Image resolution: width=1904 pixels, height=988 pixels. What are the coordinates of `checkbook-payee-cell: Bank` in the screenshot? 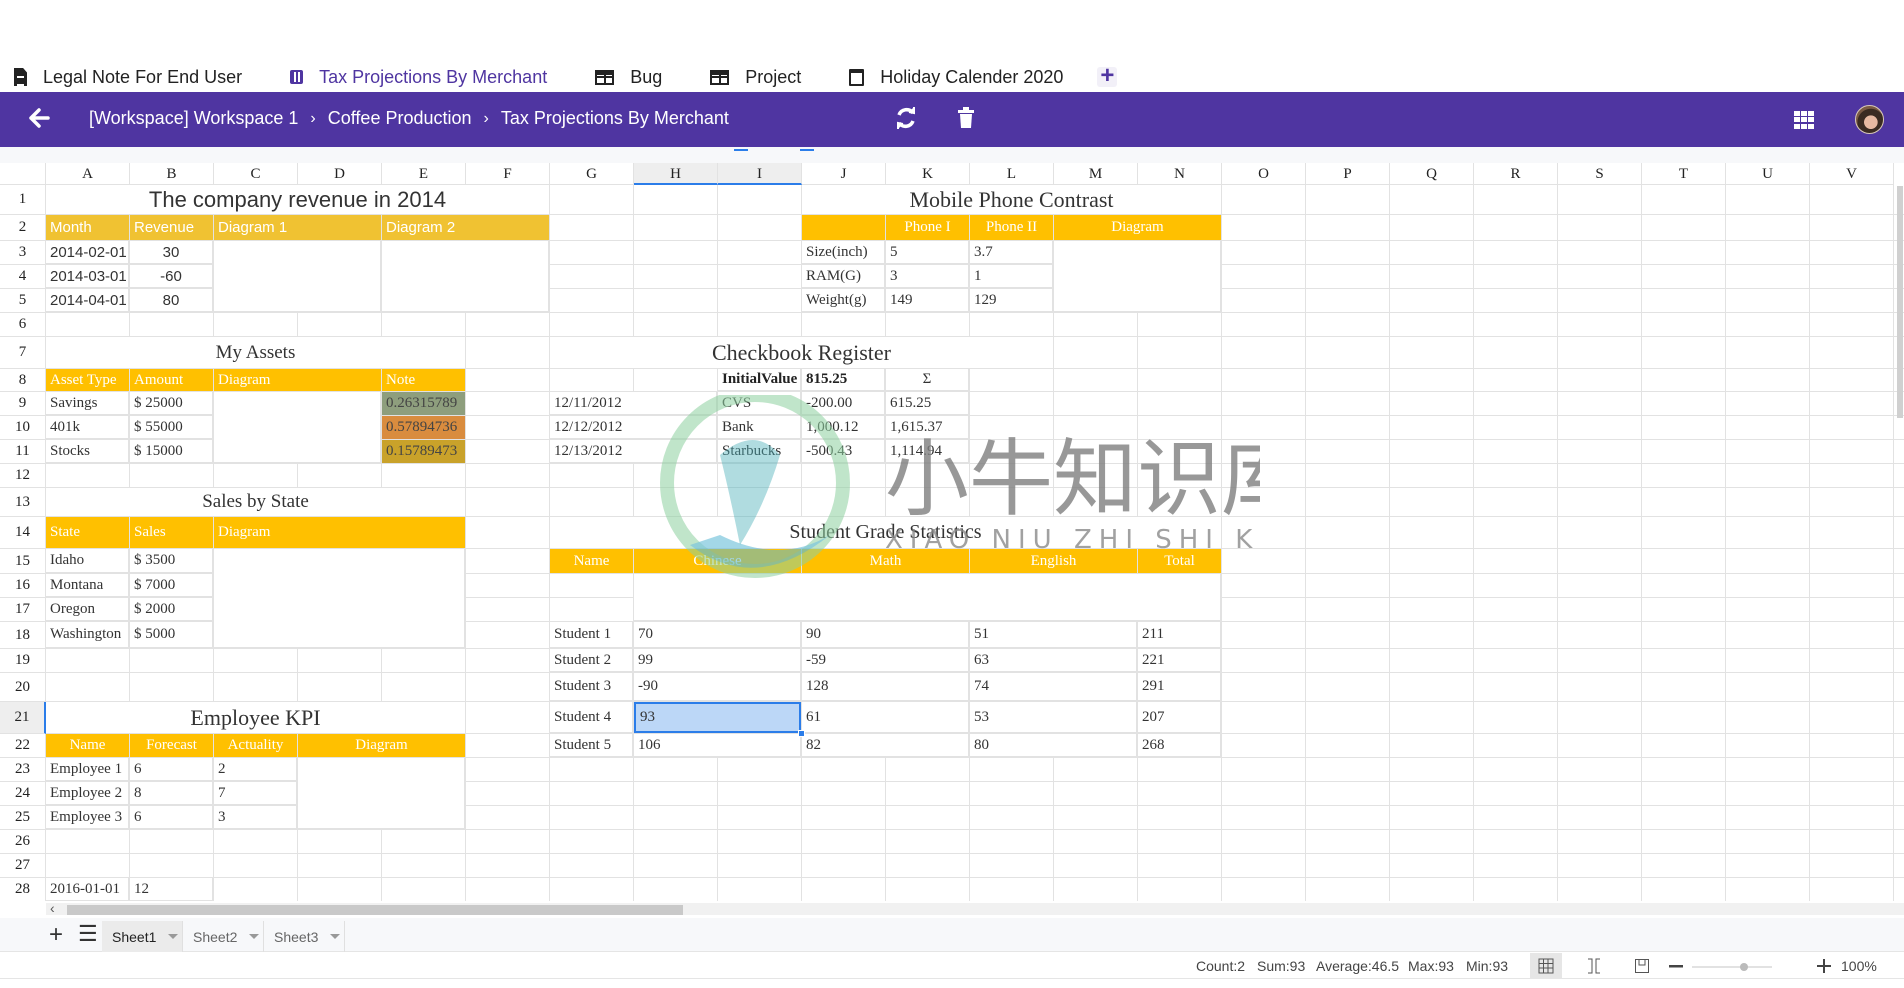 It's located at (759, 427).